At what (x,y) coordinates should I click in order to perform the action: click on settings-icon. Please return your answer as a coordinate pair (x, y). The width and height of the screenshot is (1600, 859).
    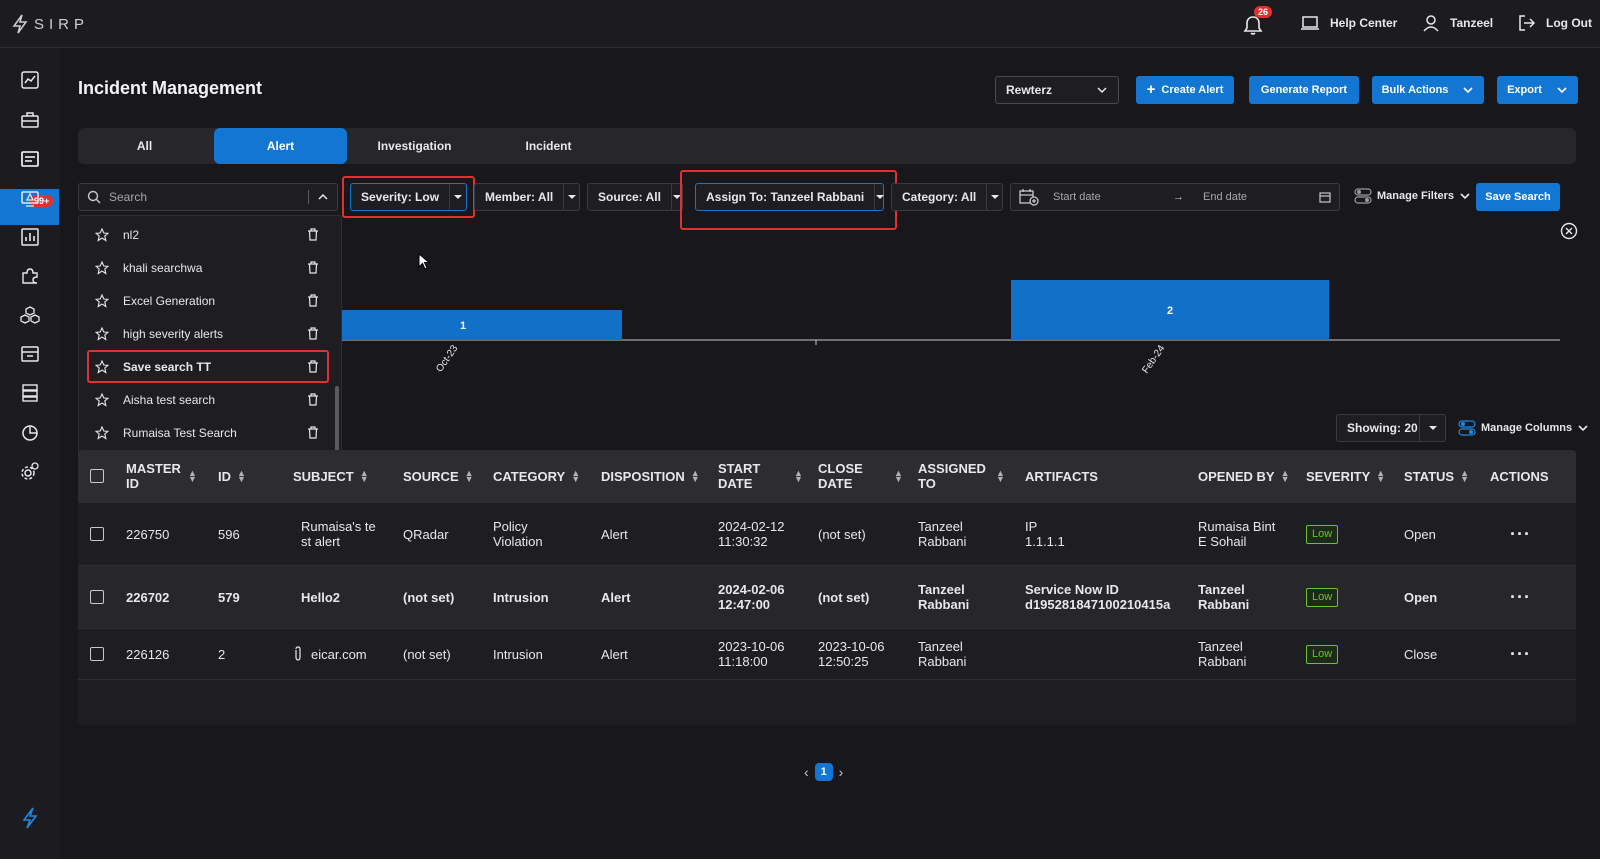
    Looking at the image, I should click on (30, 471).